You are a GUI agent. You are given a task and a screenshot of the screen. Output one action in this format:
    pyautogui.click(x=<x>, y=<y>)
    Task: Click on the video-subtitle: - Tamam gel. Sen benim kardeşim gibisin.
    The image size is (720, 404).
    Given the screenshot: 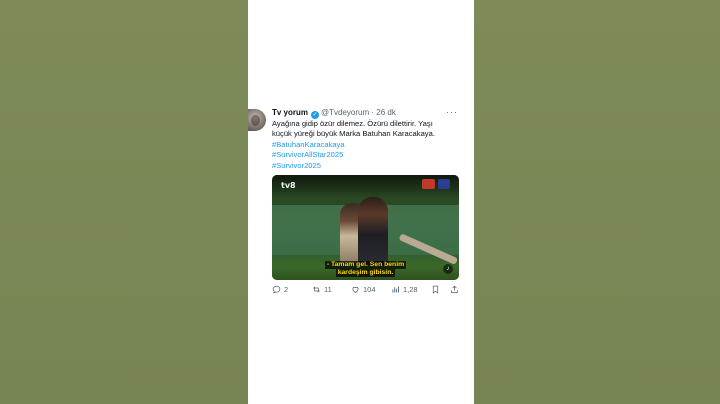 What is the action you would take?
    pyautogui.click(x=365, y=269)
    